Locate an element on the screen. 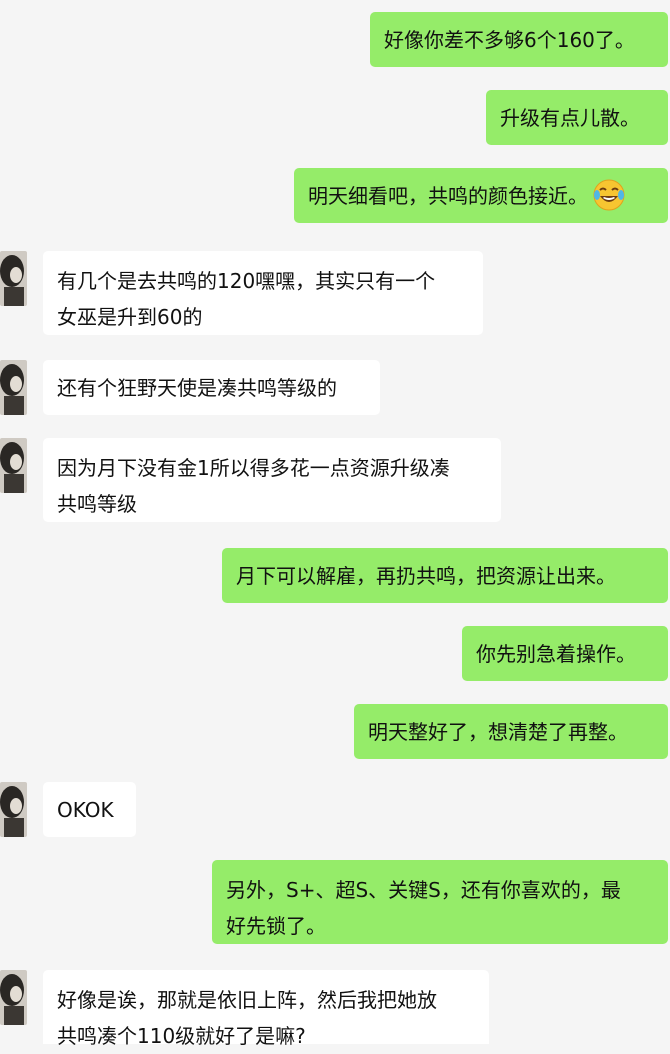 This screenshot has height=1054, width=670. laughing-tears-emoji-icon is located at coordinates (609, 194).